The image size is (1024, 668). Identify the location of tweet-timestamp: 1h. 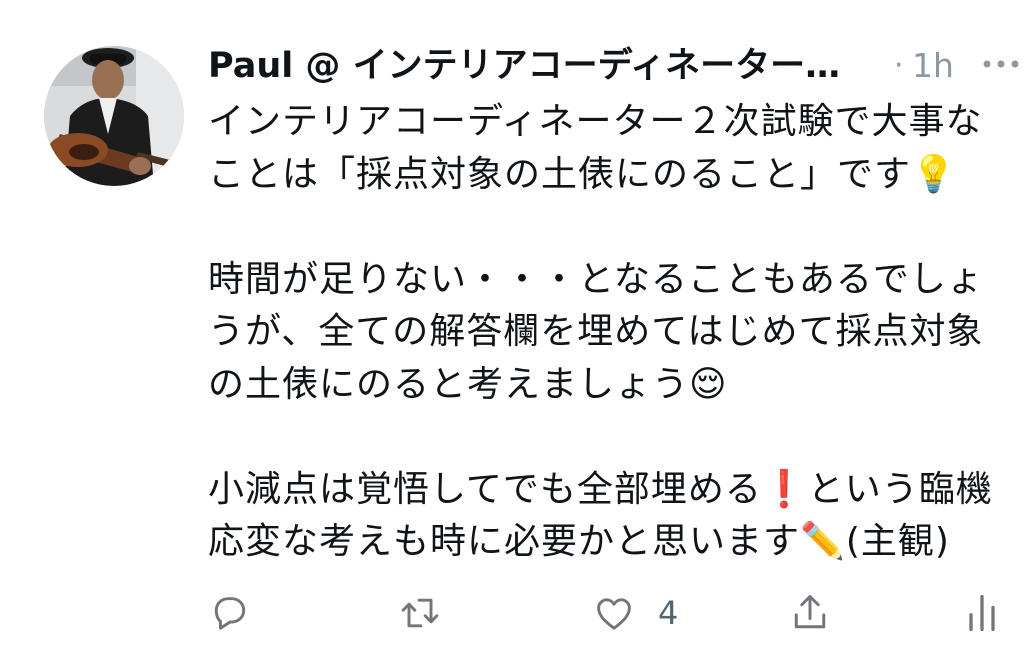
(933, 66).